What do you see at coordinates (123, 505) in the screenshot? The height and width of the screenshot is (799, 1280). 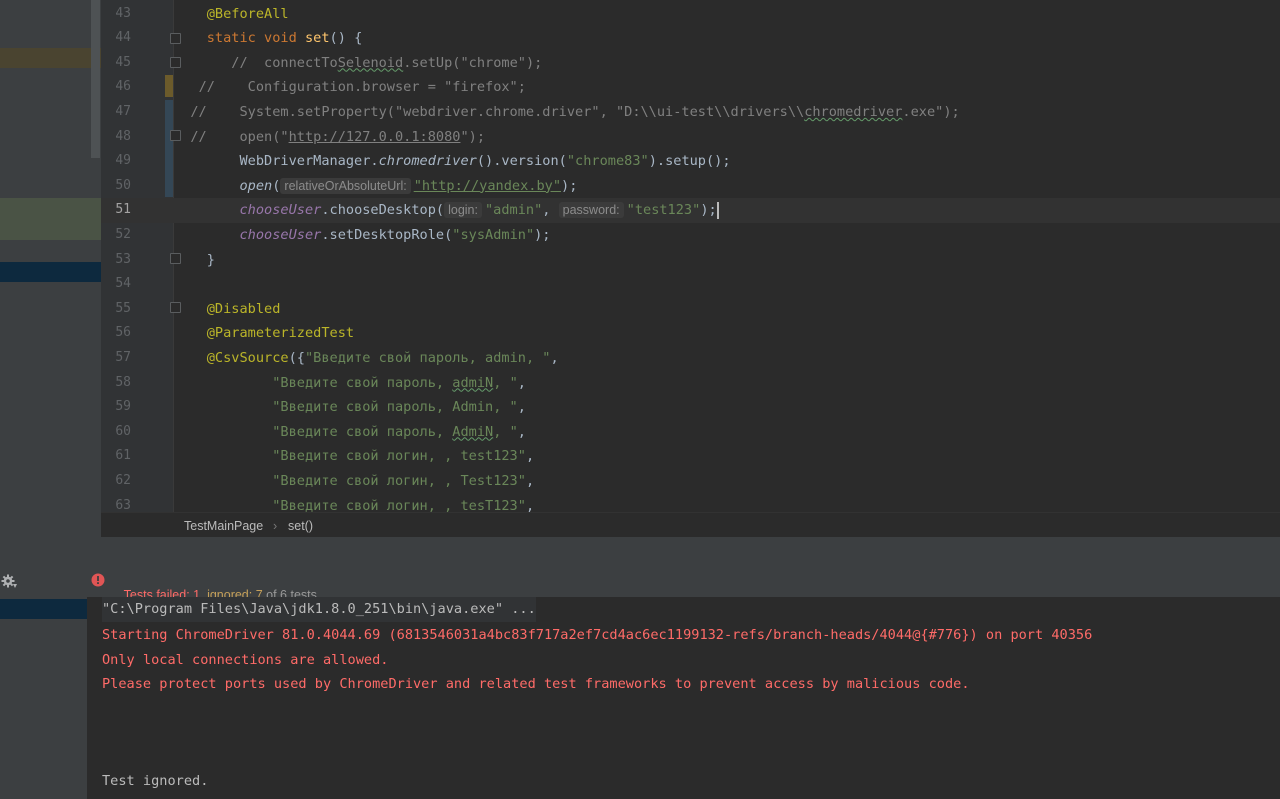 I see `line-number: 63` at bounding box center [123, 505].